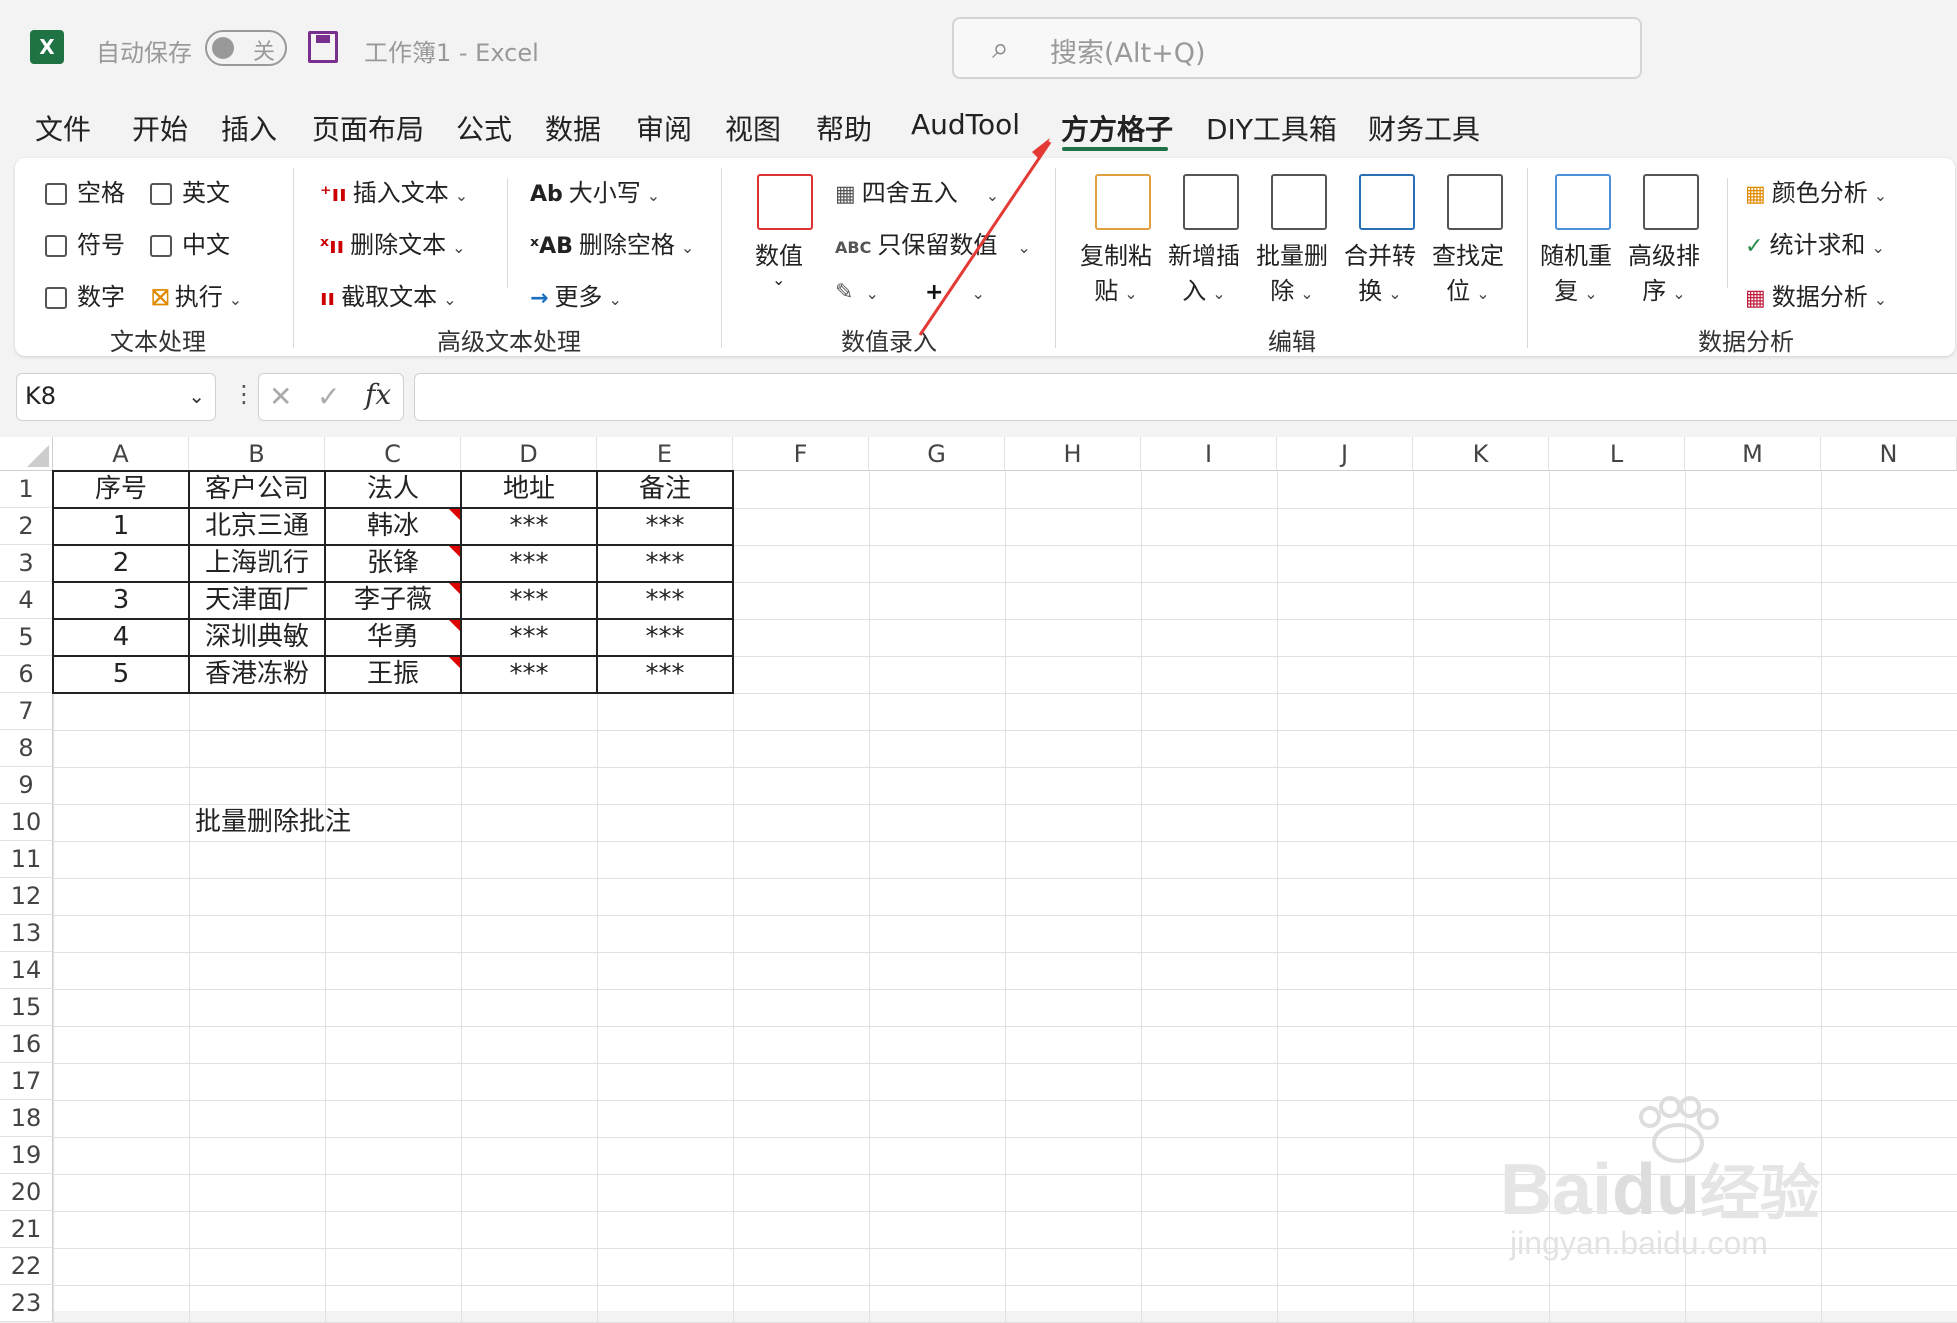  Describe the element at coordinates (26, 1044) in the screenshot. I see `row-header: 16` at that location.